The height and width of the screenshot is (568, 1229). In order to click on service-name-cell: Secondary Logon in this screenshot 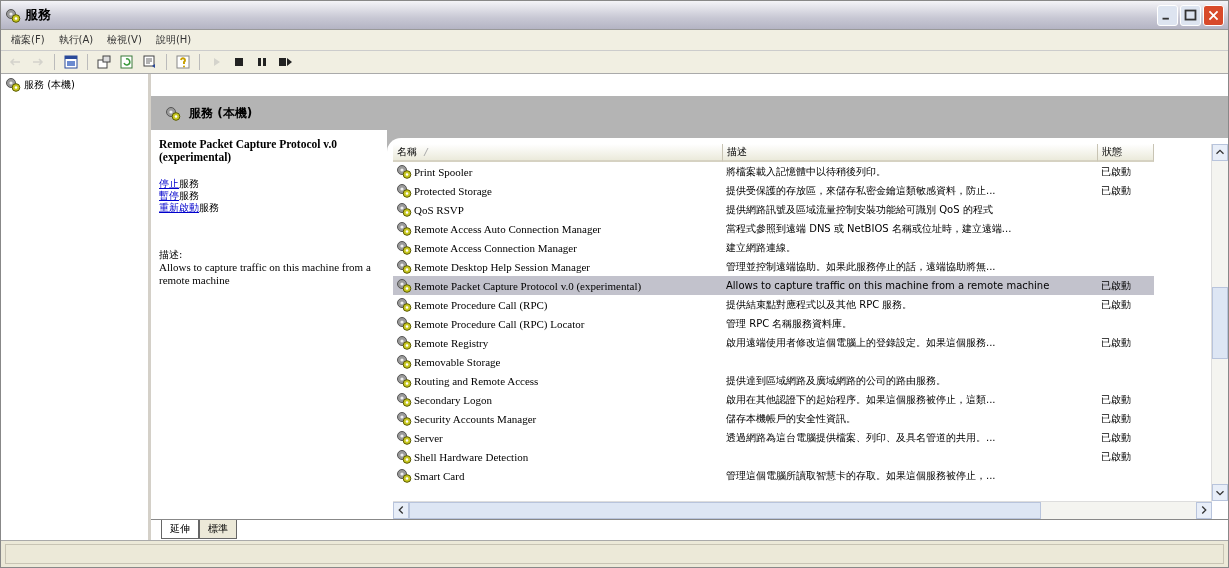, I will do `click(453, 399)`.